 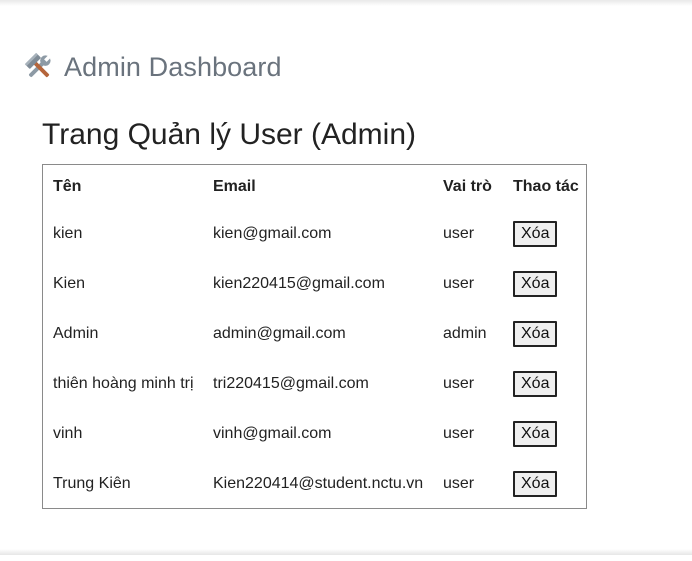 I want to click on user-name-cell: vinh, so click(x=68, y=433).